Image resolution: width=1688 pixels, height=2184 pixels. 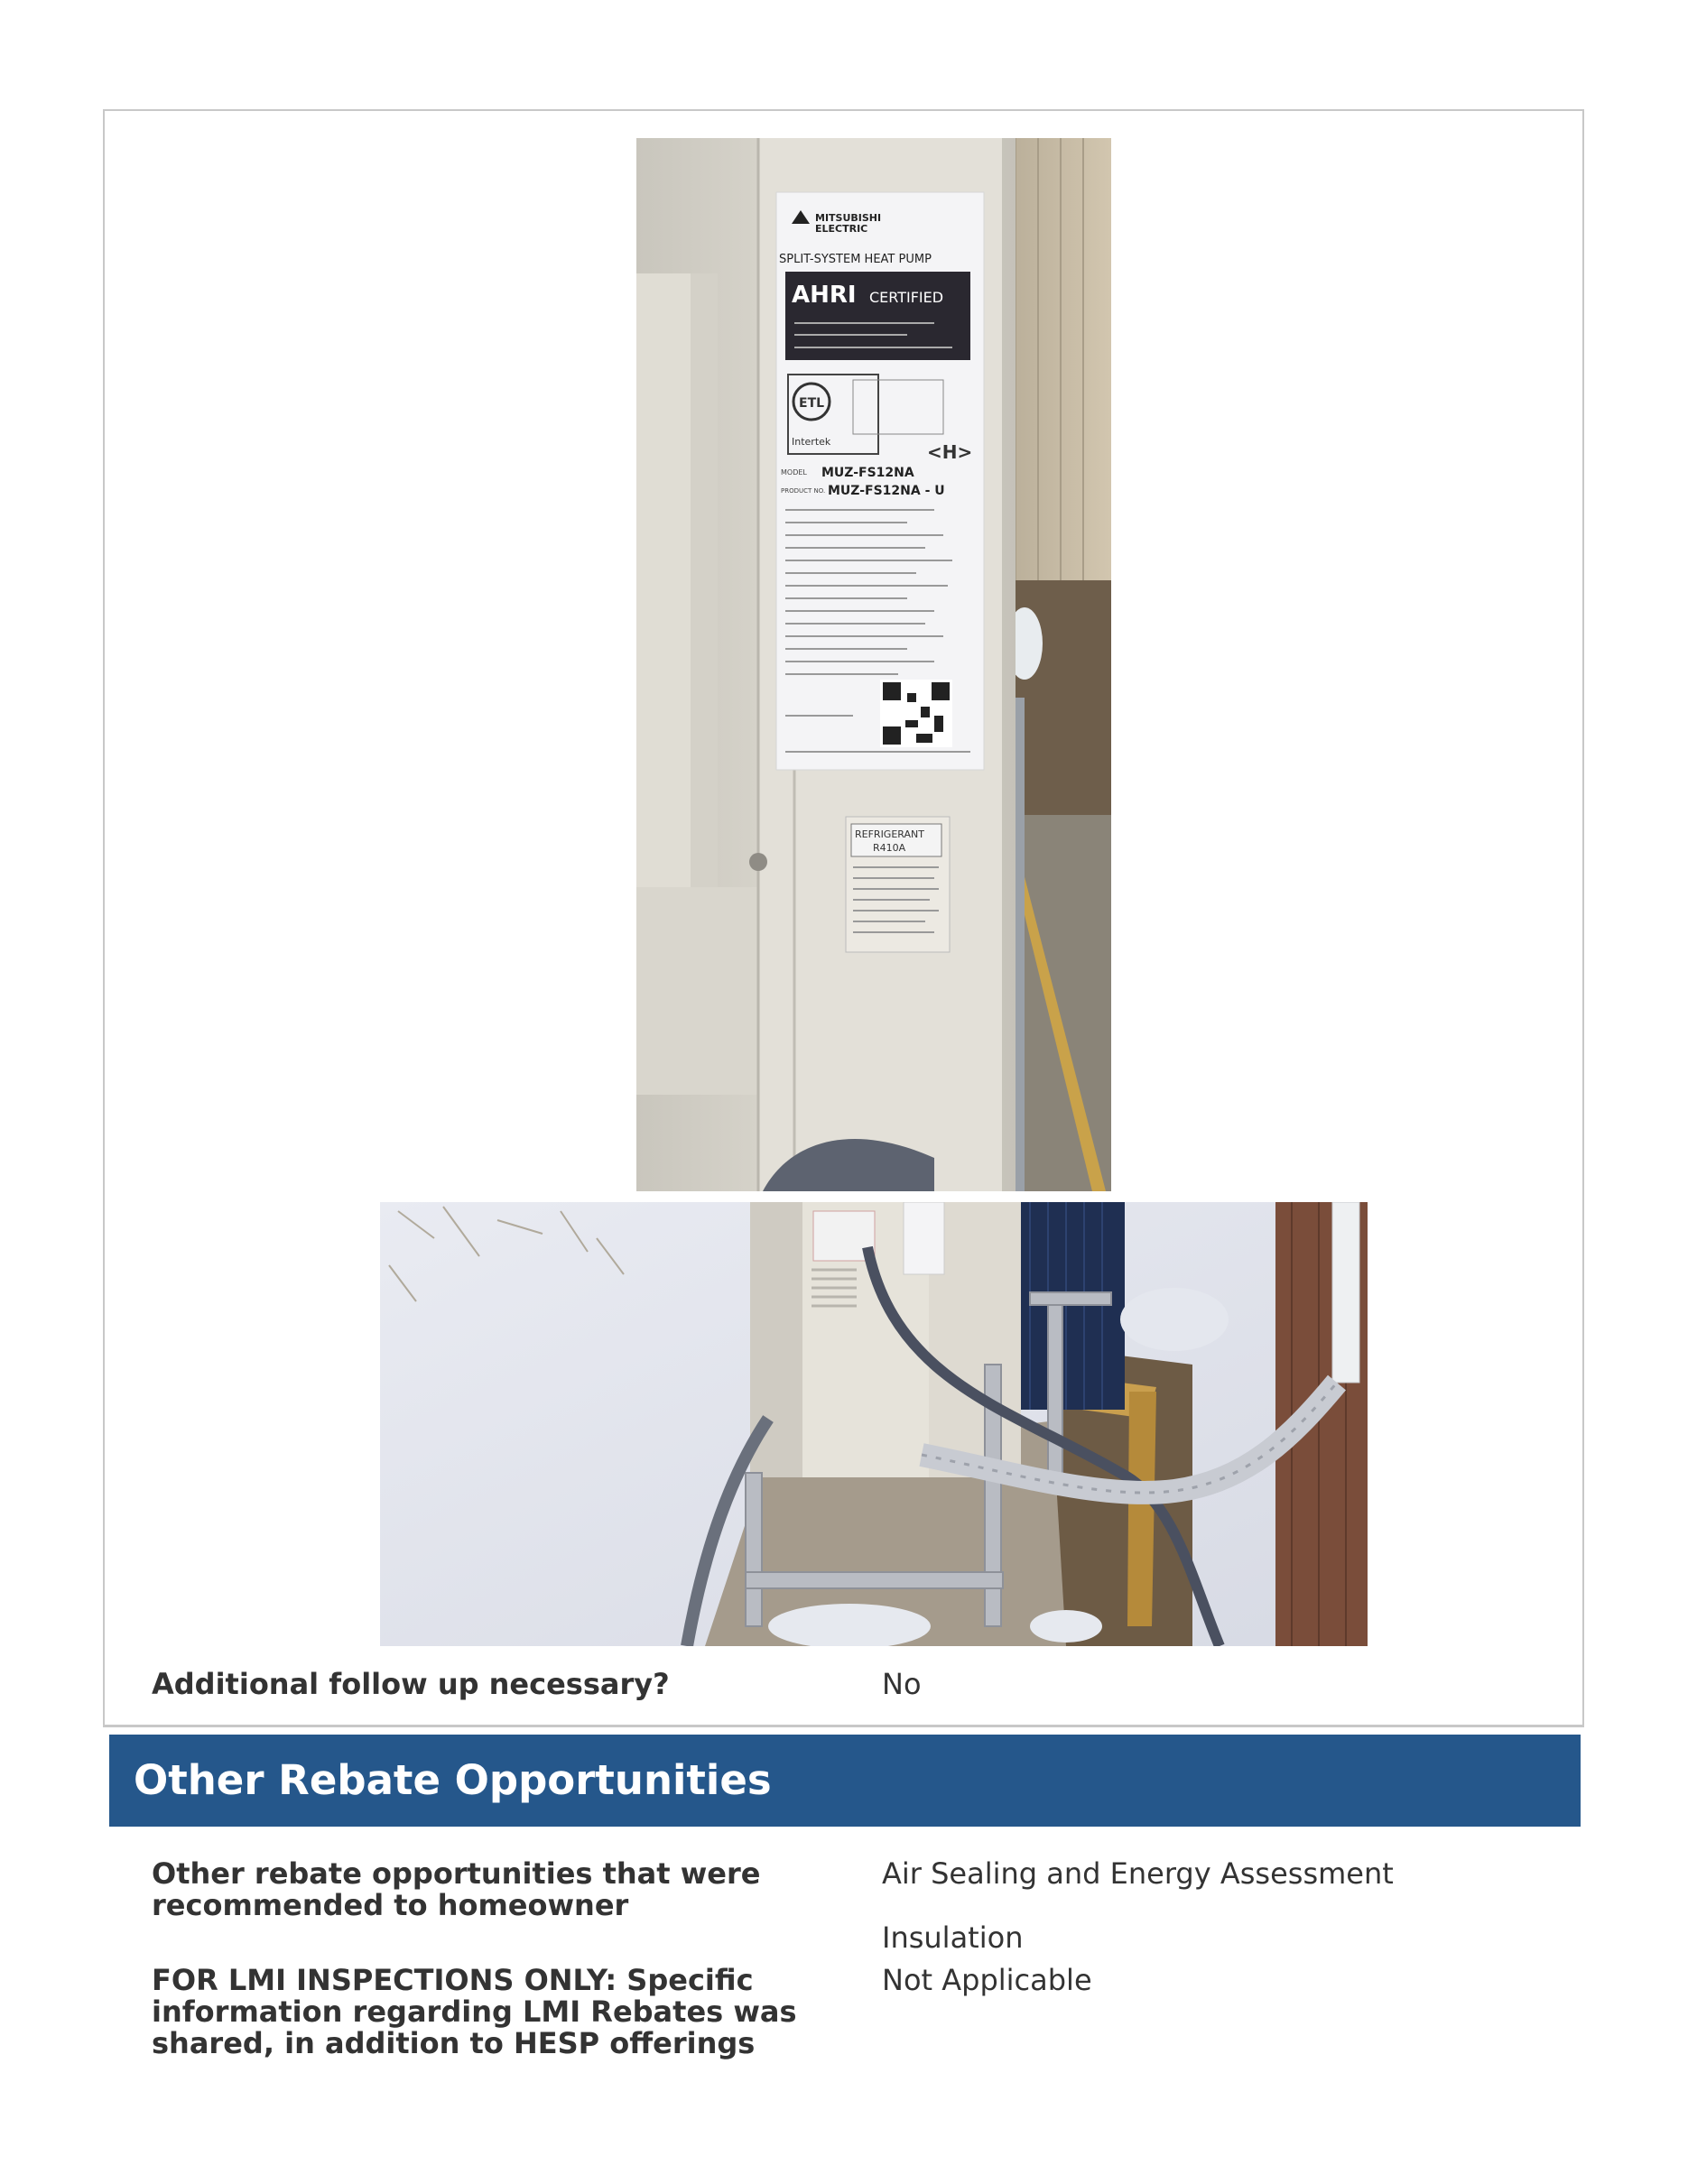 What do you see at coordinates (1138, 1874) in the screenshot?
I see `rebates-value-air-sealing: Air Sealing and Energy Assessment` at bounding box center [1138, 1874].